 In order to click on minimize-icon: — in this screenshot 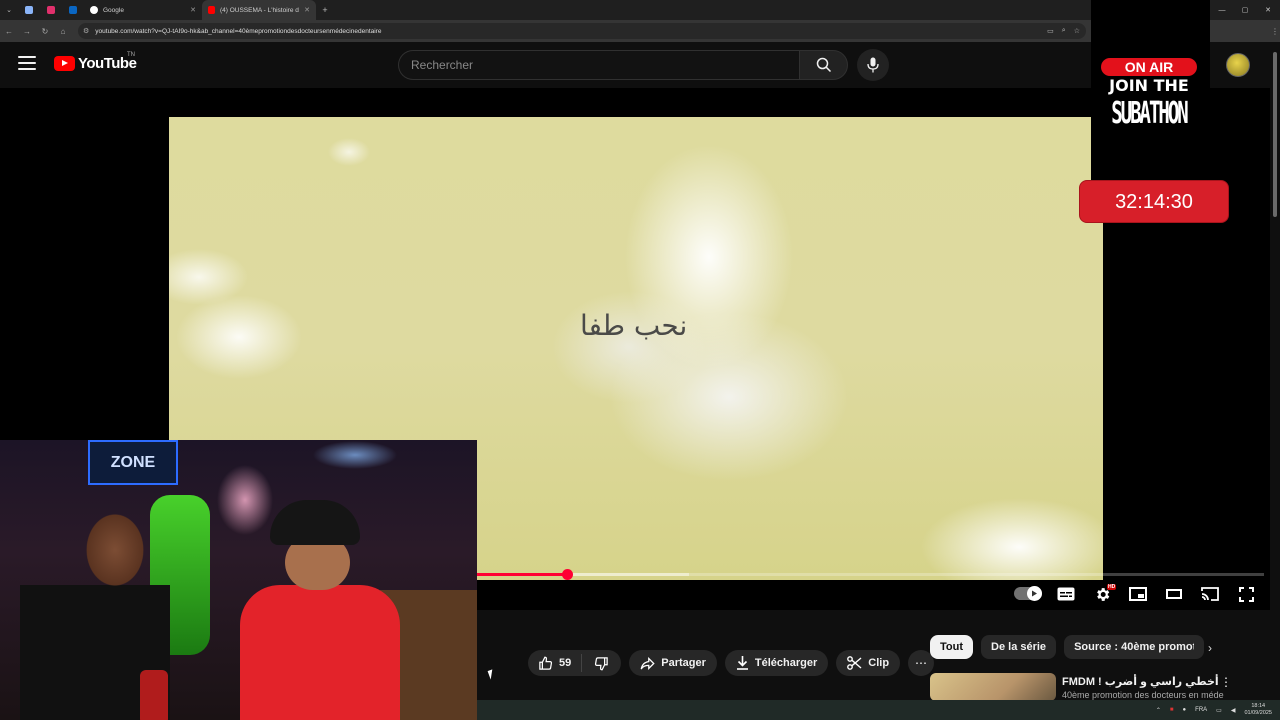, I will do `click(1222, 10)`.